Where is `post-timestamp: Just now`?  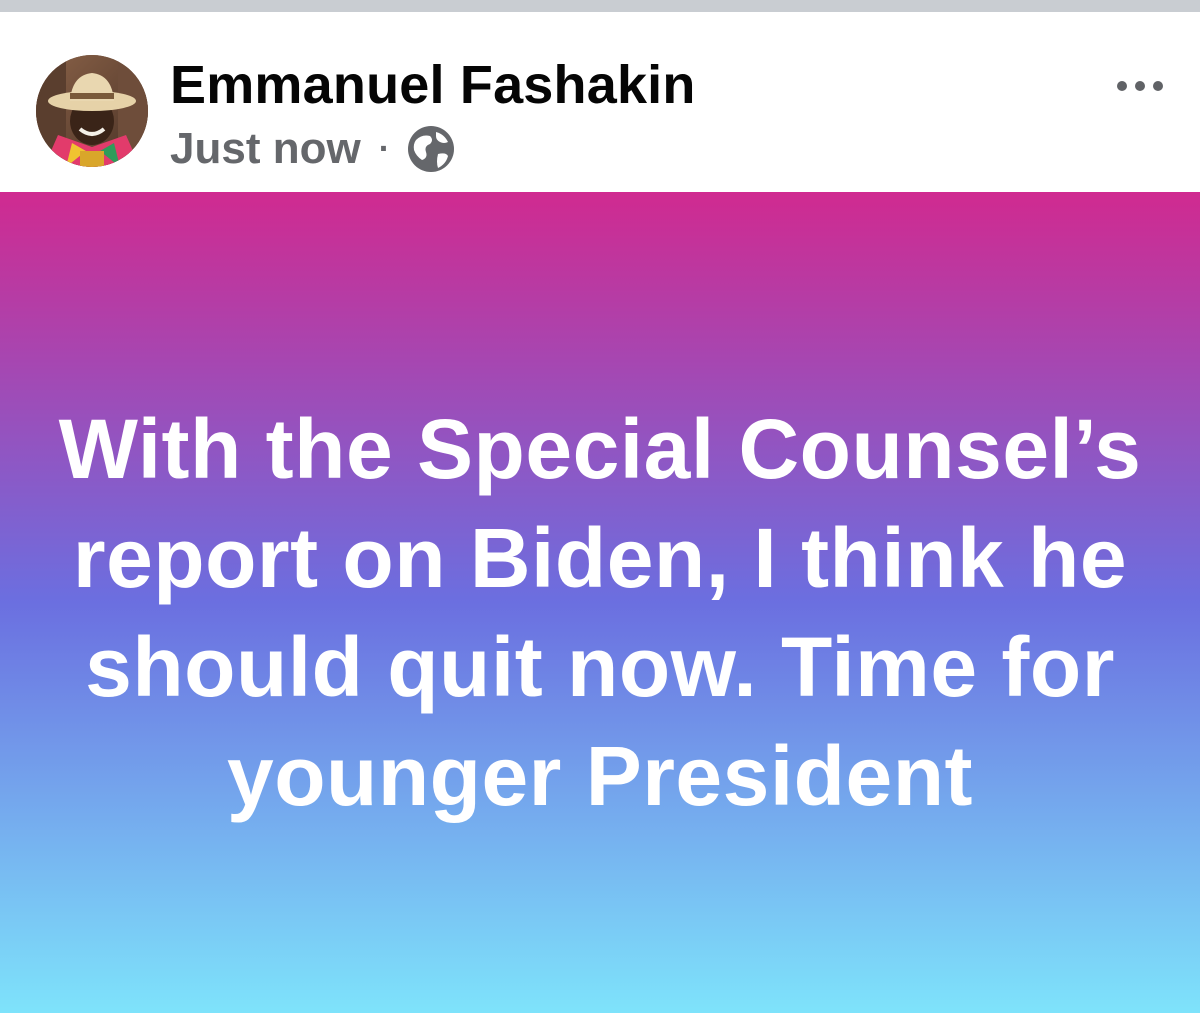
post-timestamp: Just now is located at coordinates (265, 149).